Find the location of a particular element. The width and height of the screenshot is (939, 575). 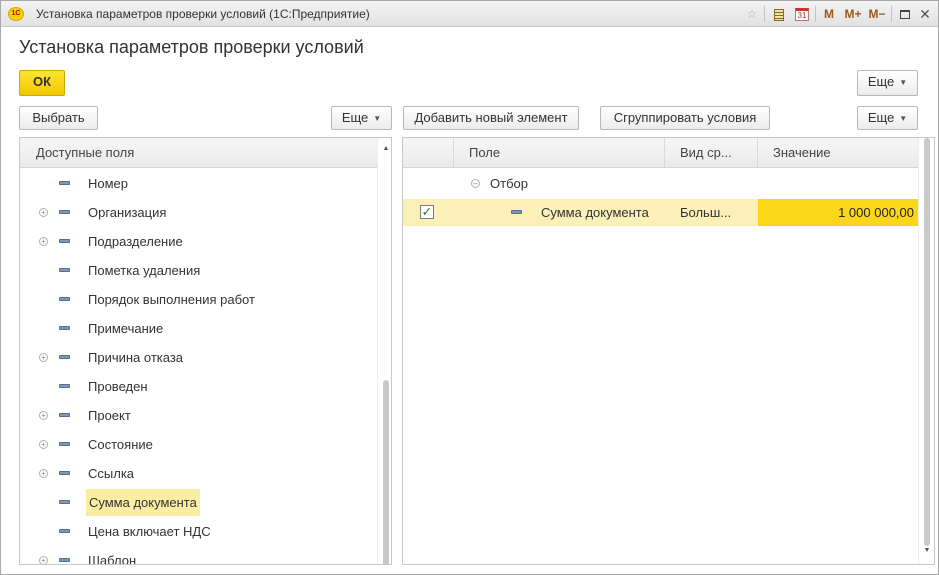

more-button-right: Еще ▼ is located at coordinates (887, 118).